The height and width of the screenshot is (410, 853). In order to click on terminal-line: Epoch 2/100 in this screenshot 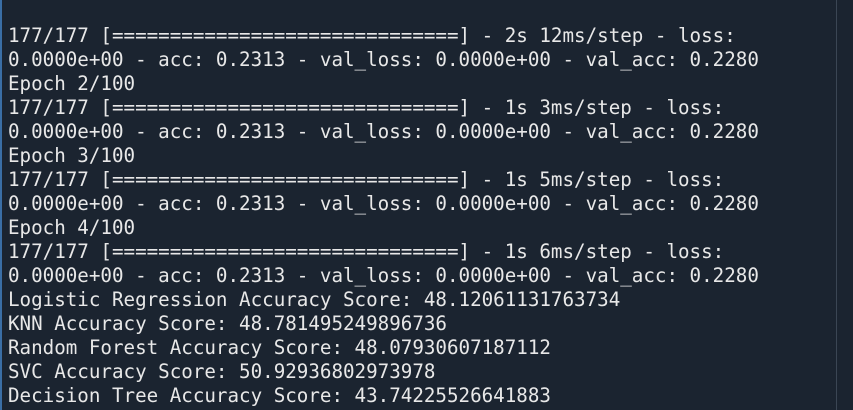, I will do `click(72, 83)`.